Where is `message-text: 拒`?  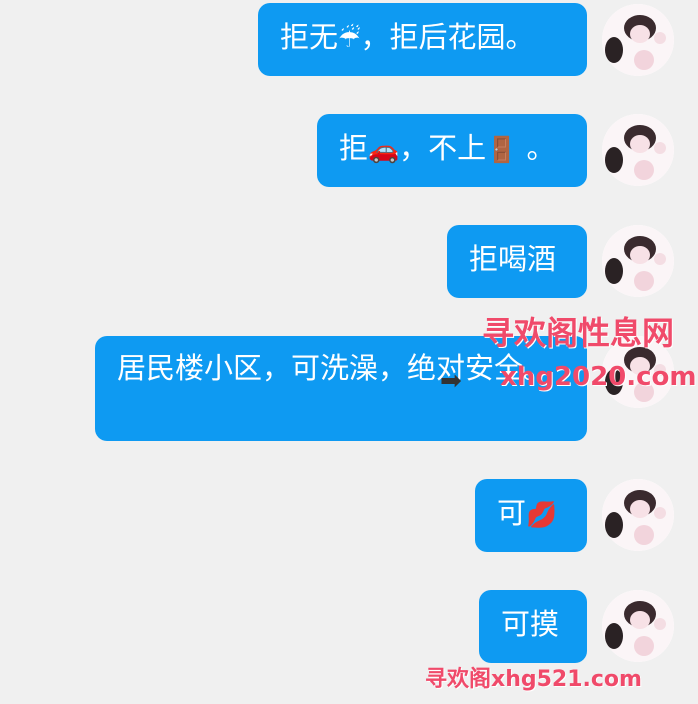 message-text: 拒 is located at coordinates (354, 148).